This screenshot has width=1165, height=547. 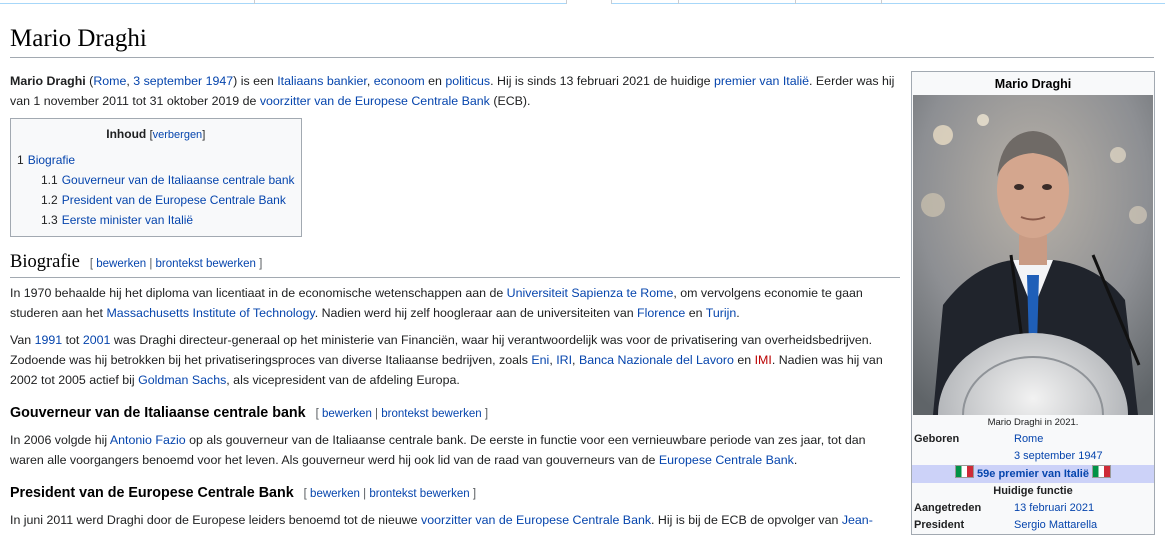 I want to click on toc-number: 1.3, so click(x=49, y=220).